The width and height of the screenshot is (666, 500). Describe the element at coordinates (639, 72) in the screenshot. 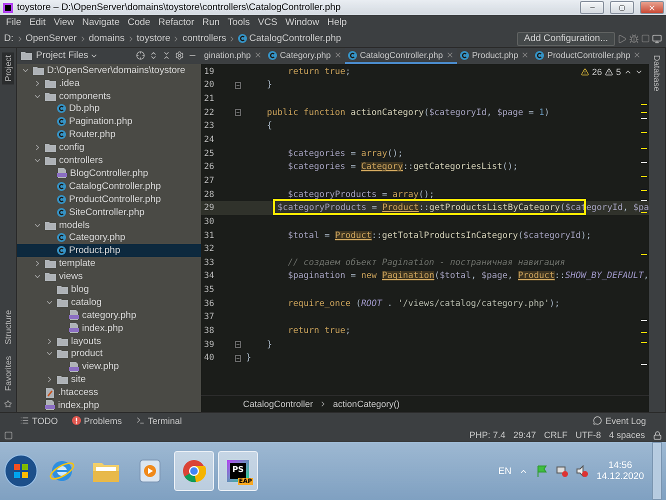

I see `next-icon` at that location.